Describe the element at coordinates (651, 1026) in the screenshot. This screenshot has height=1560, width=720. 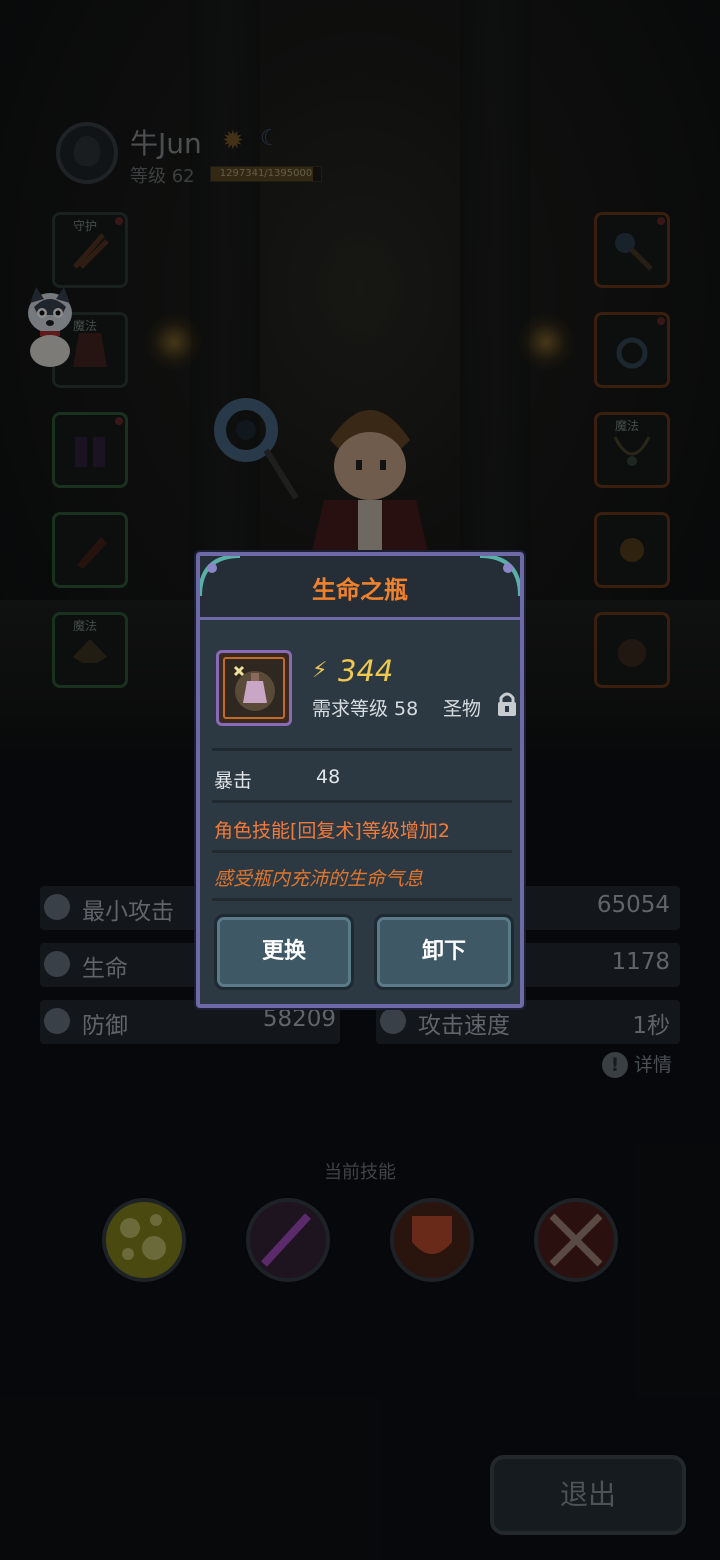
I see `attack-speed-value: 1秒` at that location.